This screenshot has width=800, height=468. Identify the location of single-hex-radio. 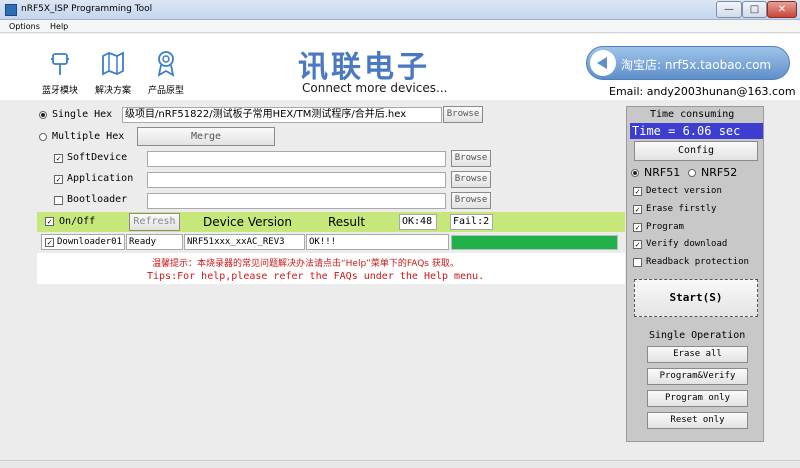
(43, 115).